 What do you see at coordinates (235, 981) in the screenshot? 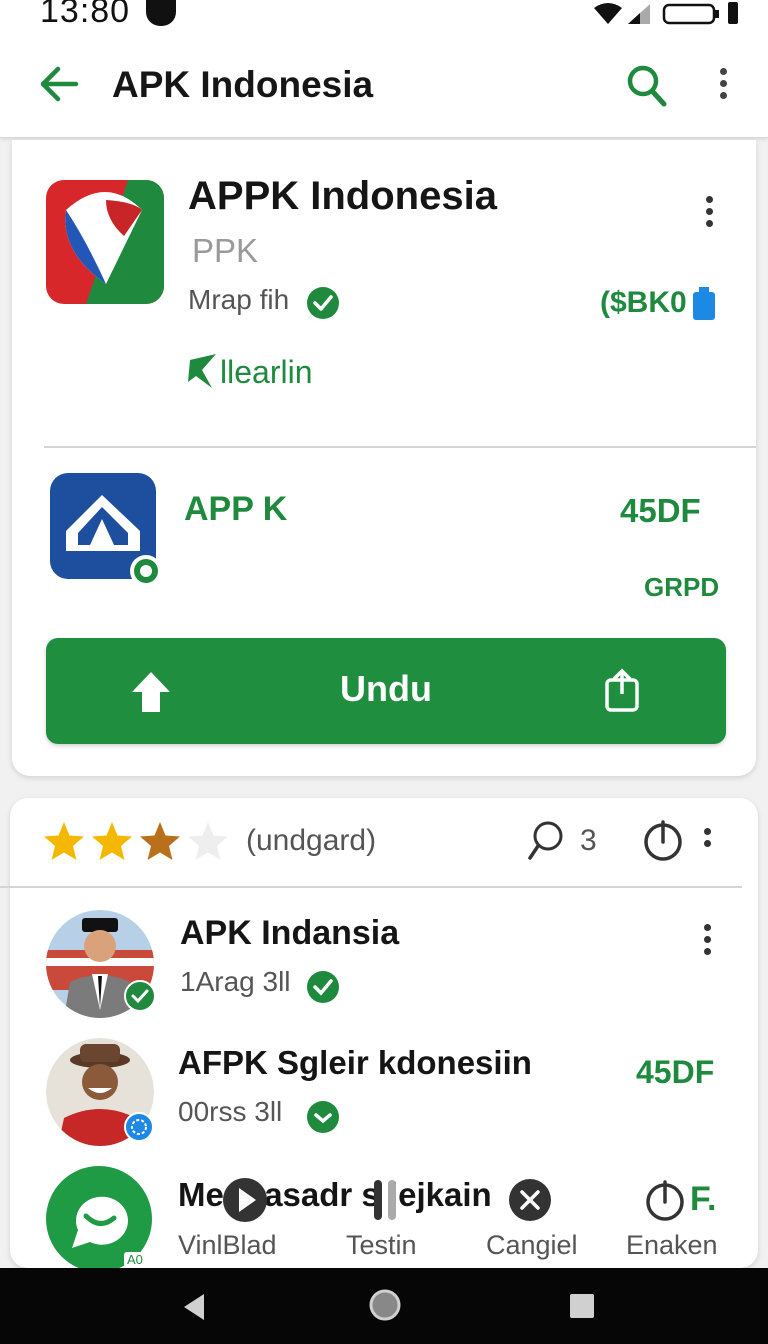
I see `list-item-subtitle: 1Arag 3ll` at bounding box center [235, 981].